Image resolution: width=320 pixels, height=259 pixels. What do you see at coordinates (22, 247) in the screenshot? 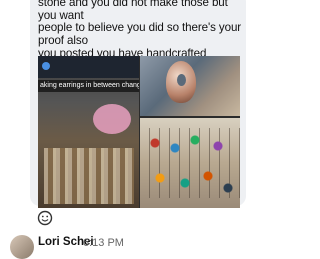
I see `avatar` at bounding box center [22, 247].